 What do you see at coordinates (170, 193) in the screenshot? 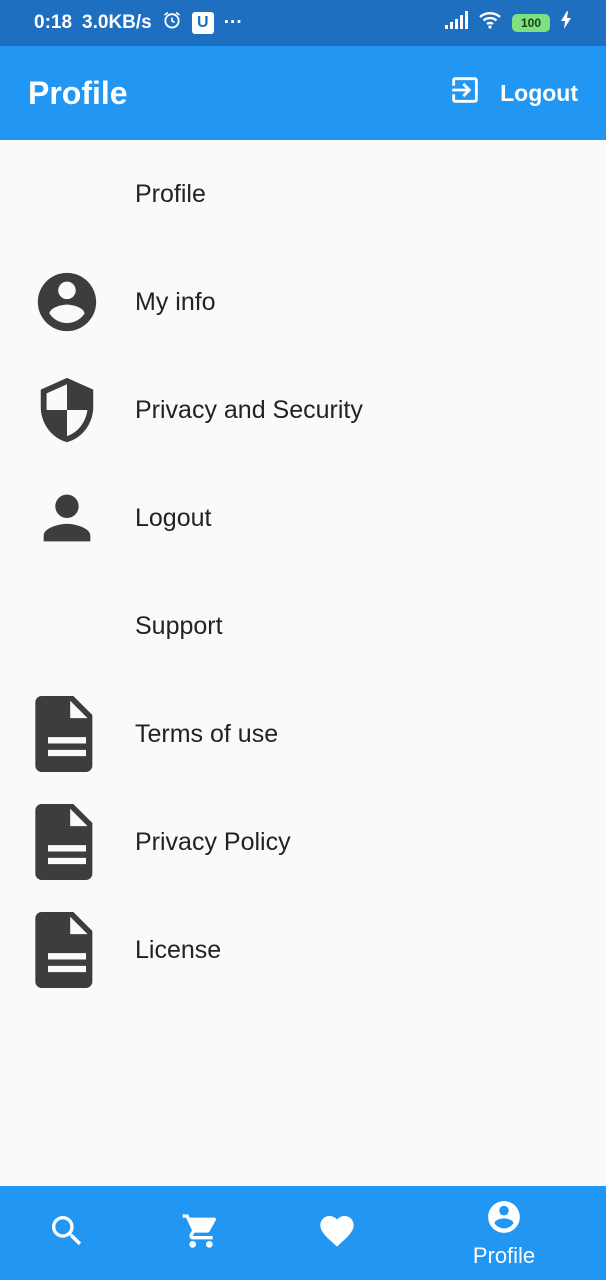
I see `section-header-label: Profile` at bounding box center [170, 193].